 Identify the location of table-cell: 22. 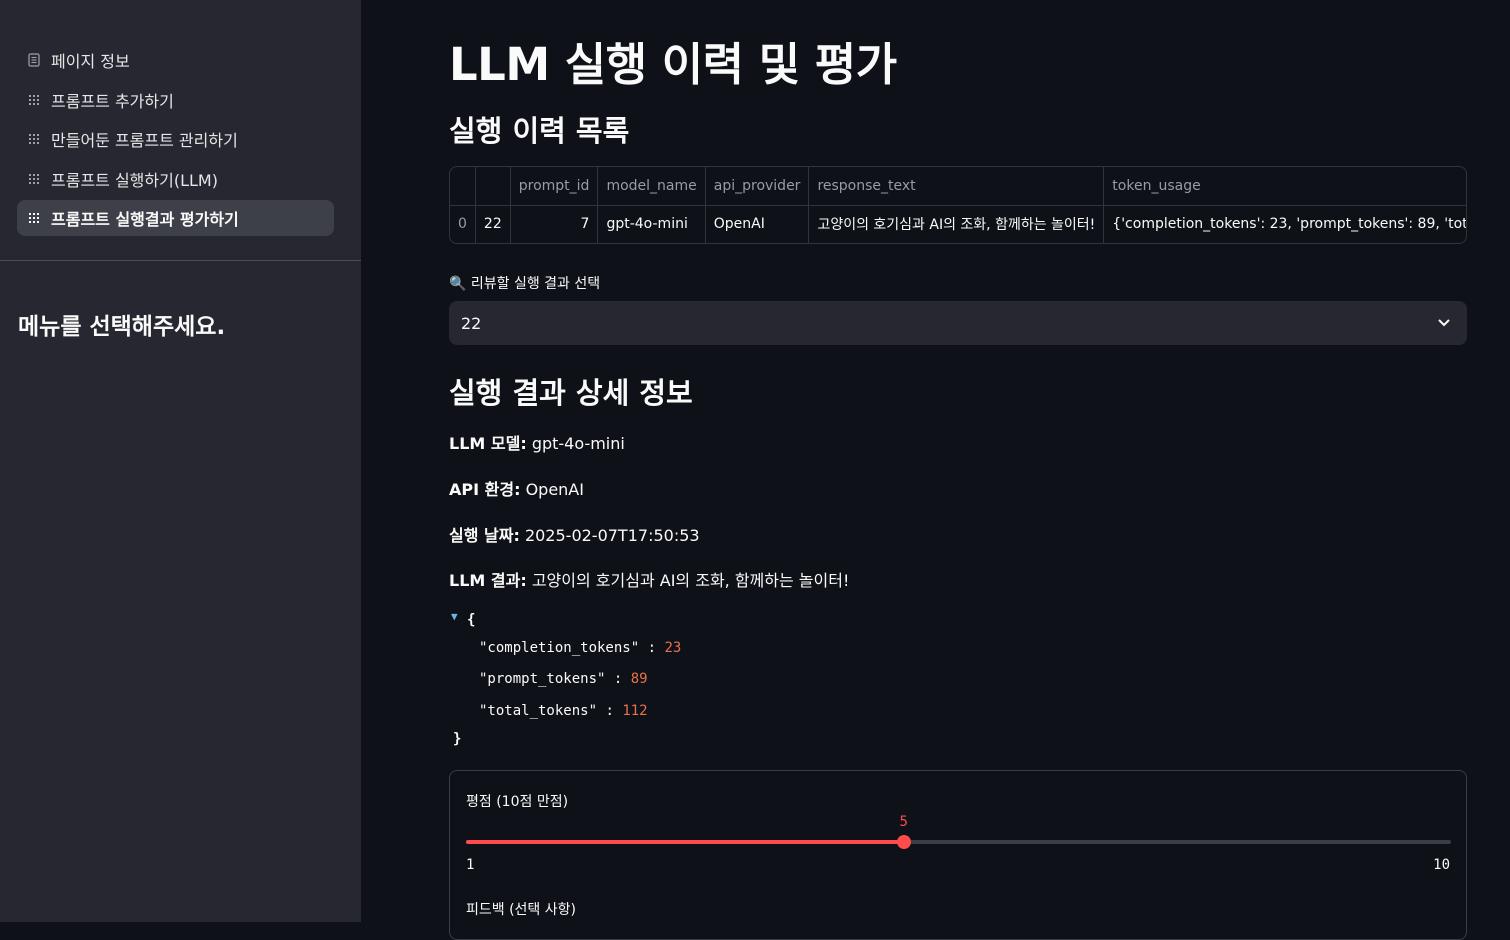
(493, 224).